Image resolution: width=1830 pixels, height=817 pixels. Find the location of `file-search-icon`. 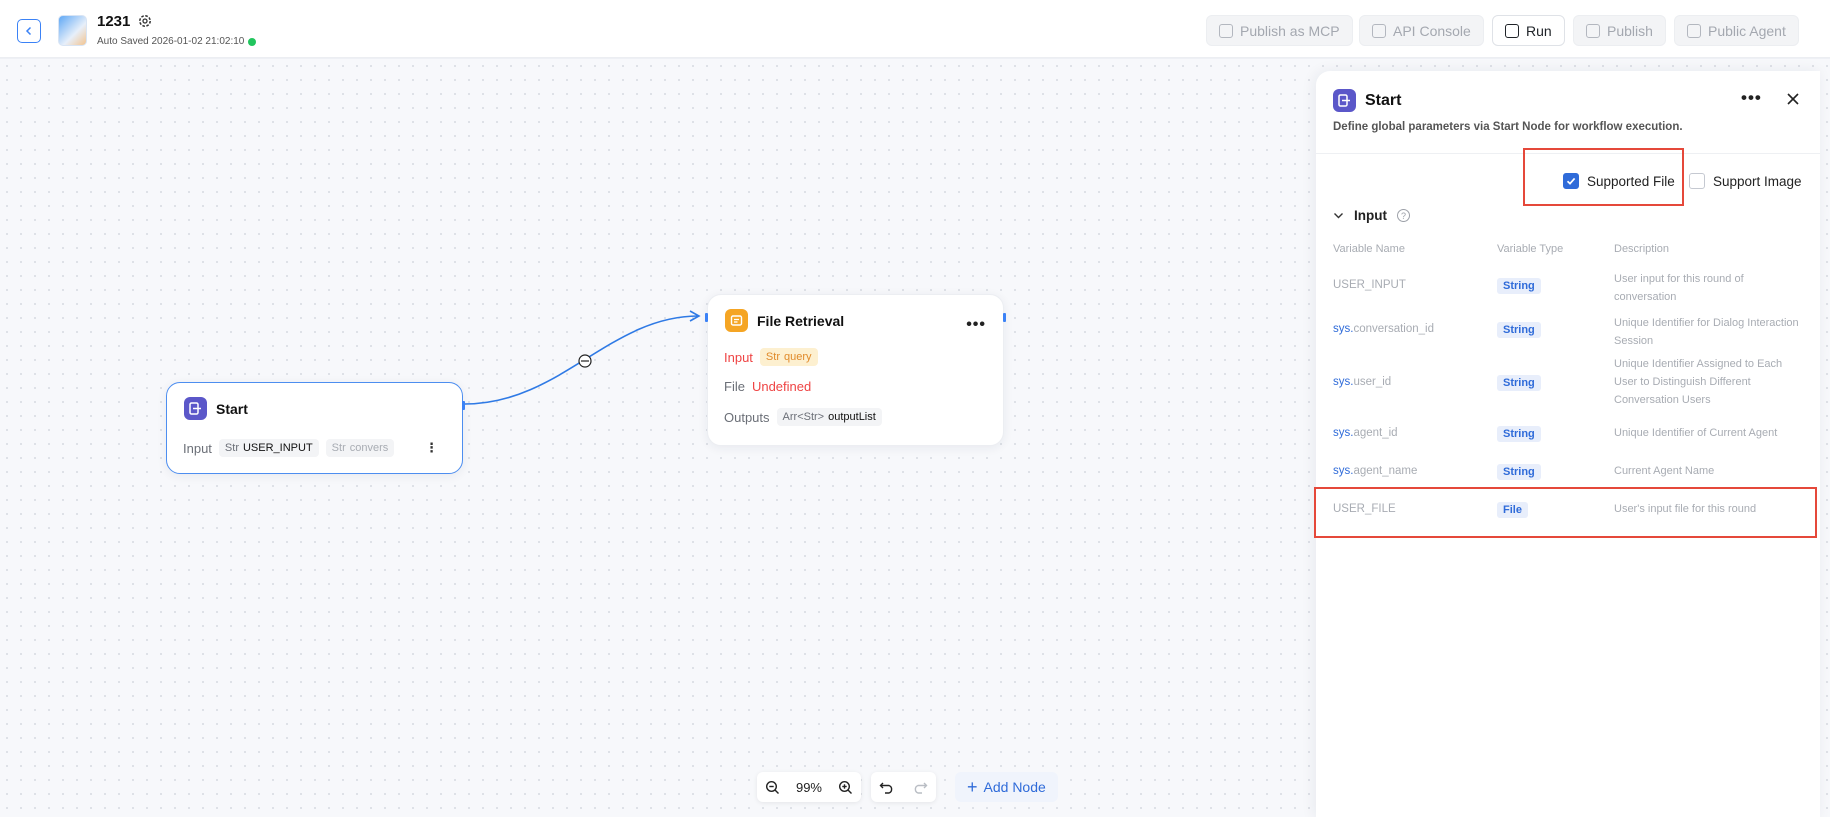

file-search-icon is located at coordinates (736, 320).